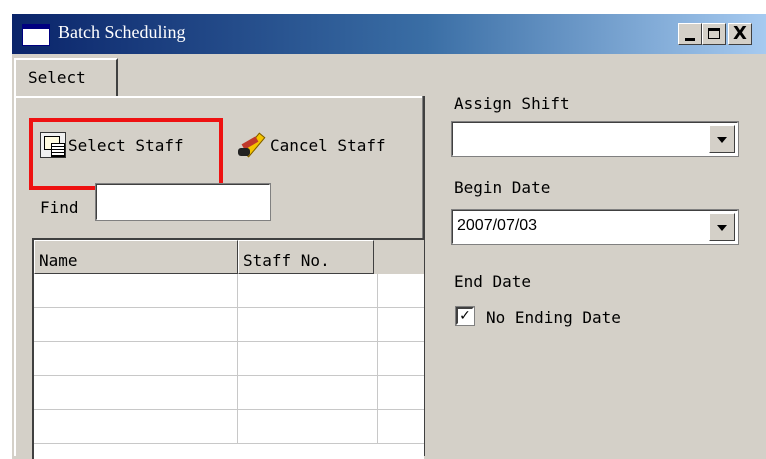 Image resolution: width=766 pixels, height=459 pixels. I want to click on close-button: X, so click(740, 34).